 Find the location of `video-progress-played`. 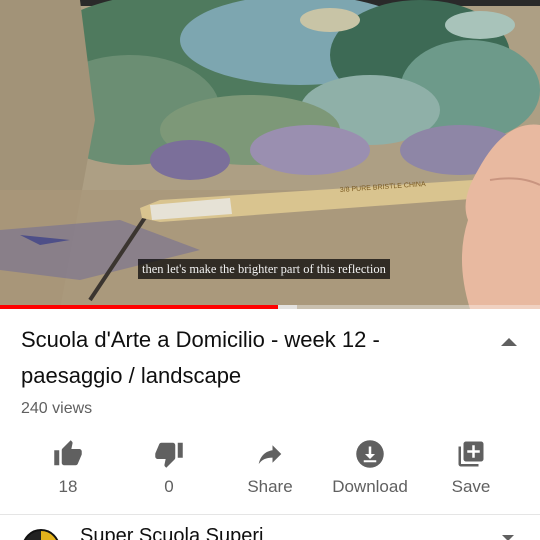

video-progress-played is located at coordinates (139, 307).